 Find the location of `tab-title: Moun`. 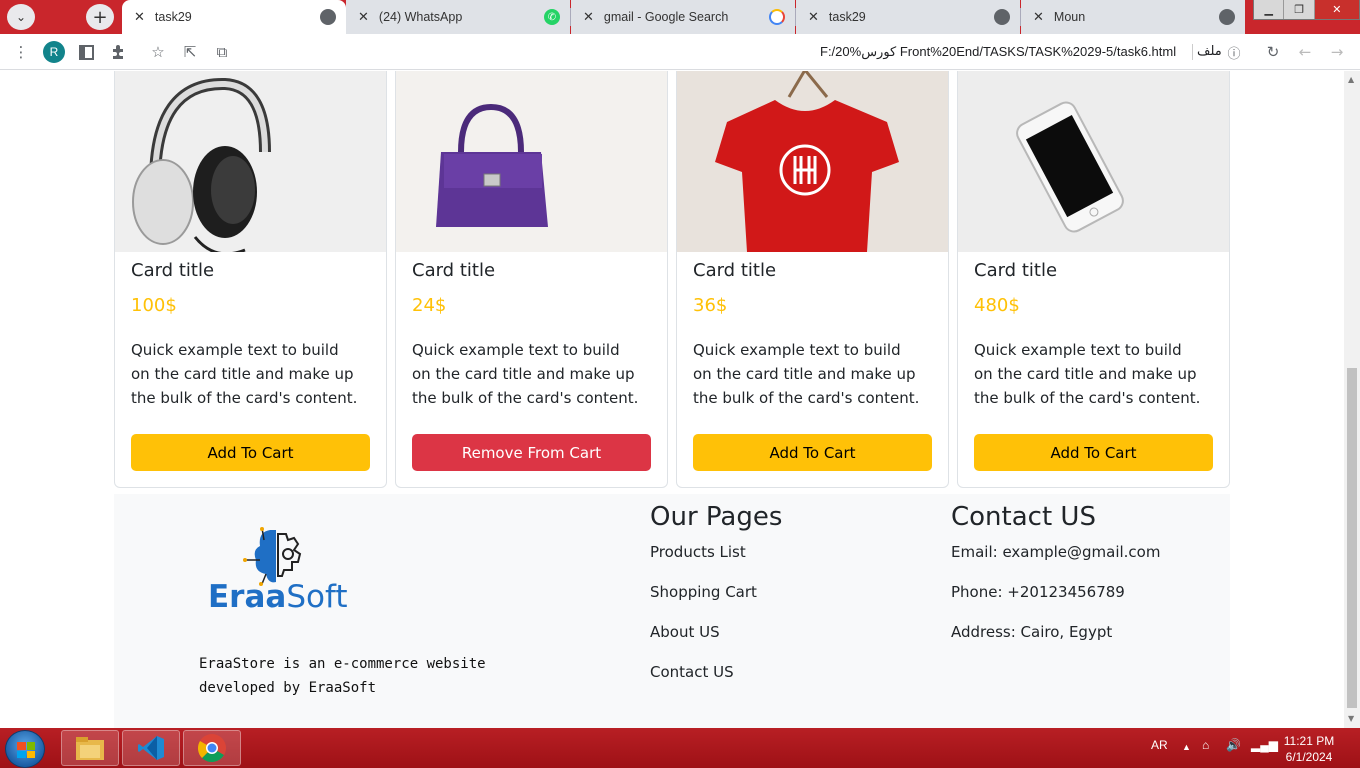

tab-title: Moun is located at coordinates (1069, 17).